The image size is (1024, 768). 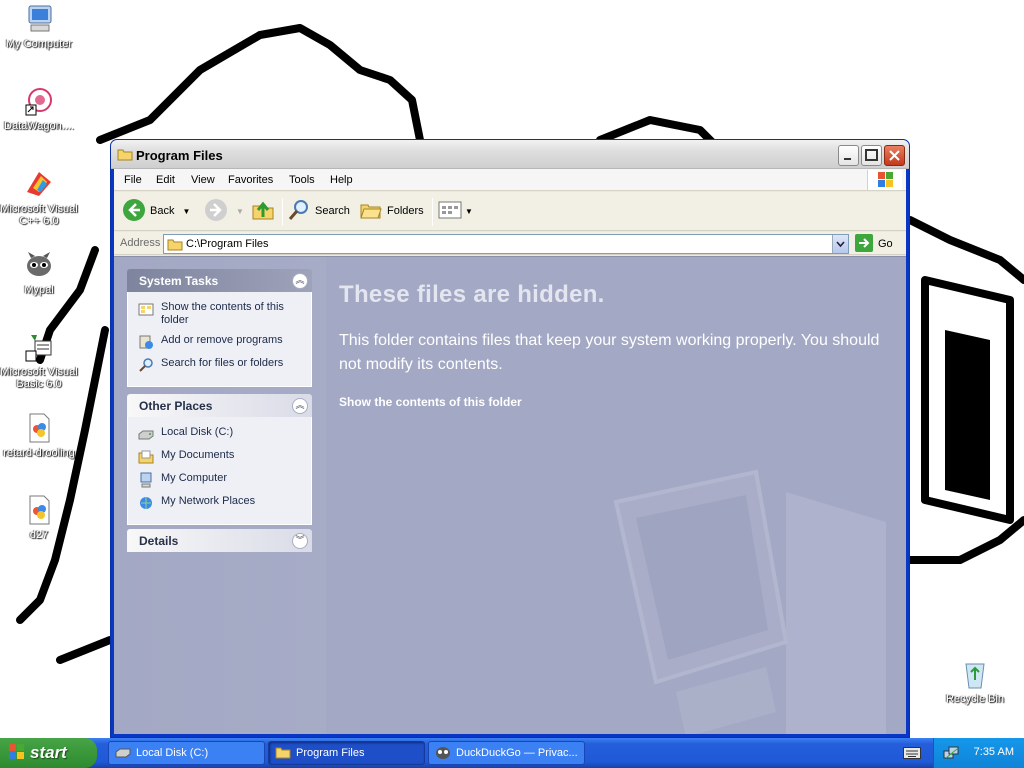 I want to click on forward-dropdown-icon: ▼, so click(x=240, y=211).